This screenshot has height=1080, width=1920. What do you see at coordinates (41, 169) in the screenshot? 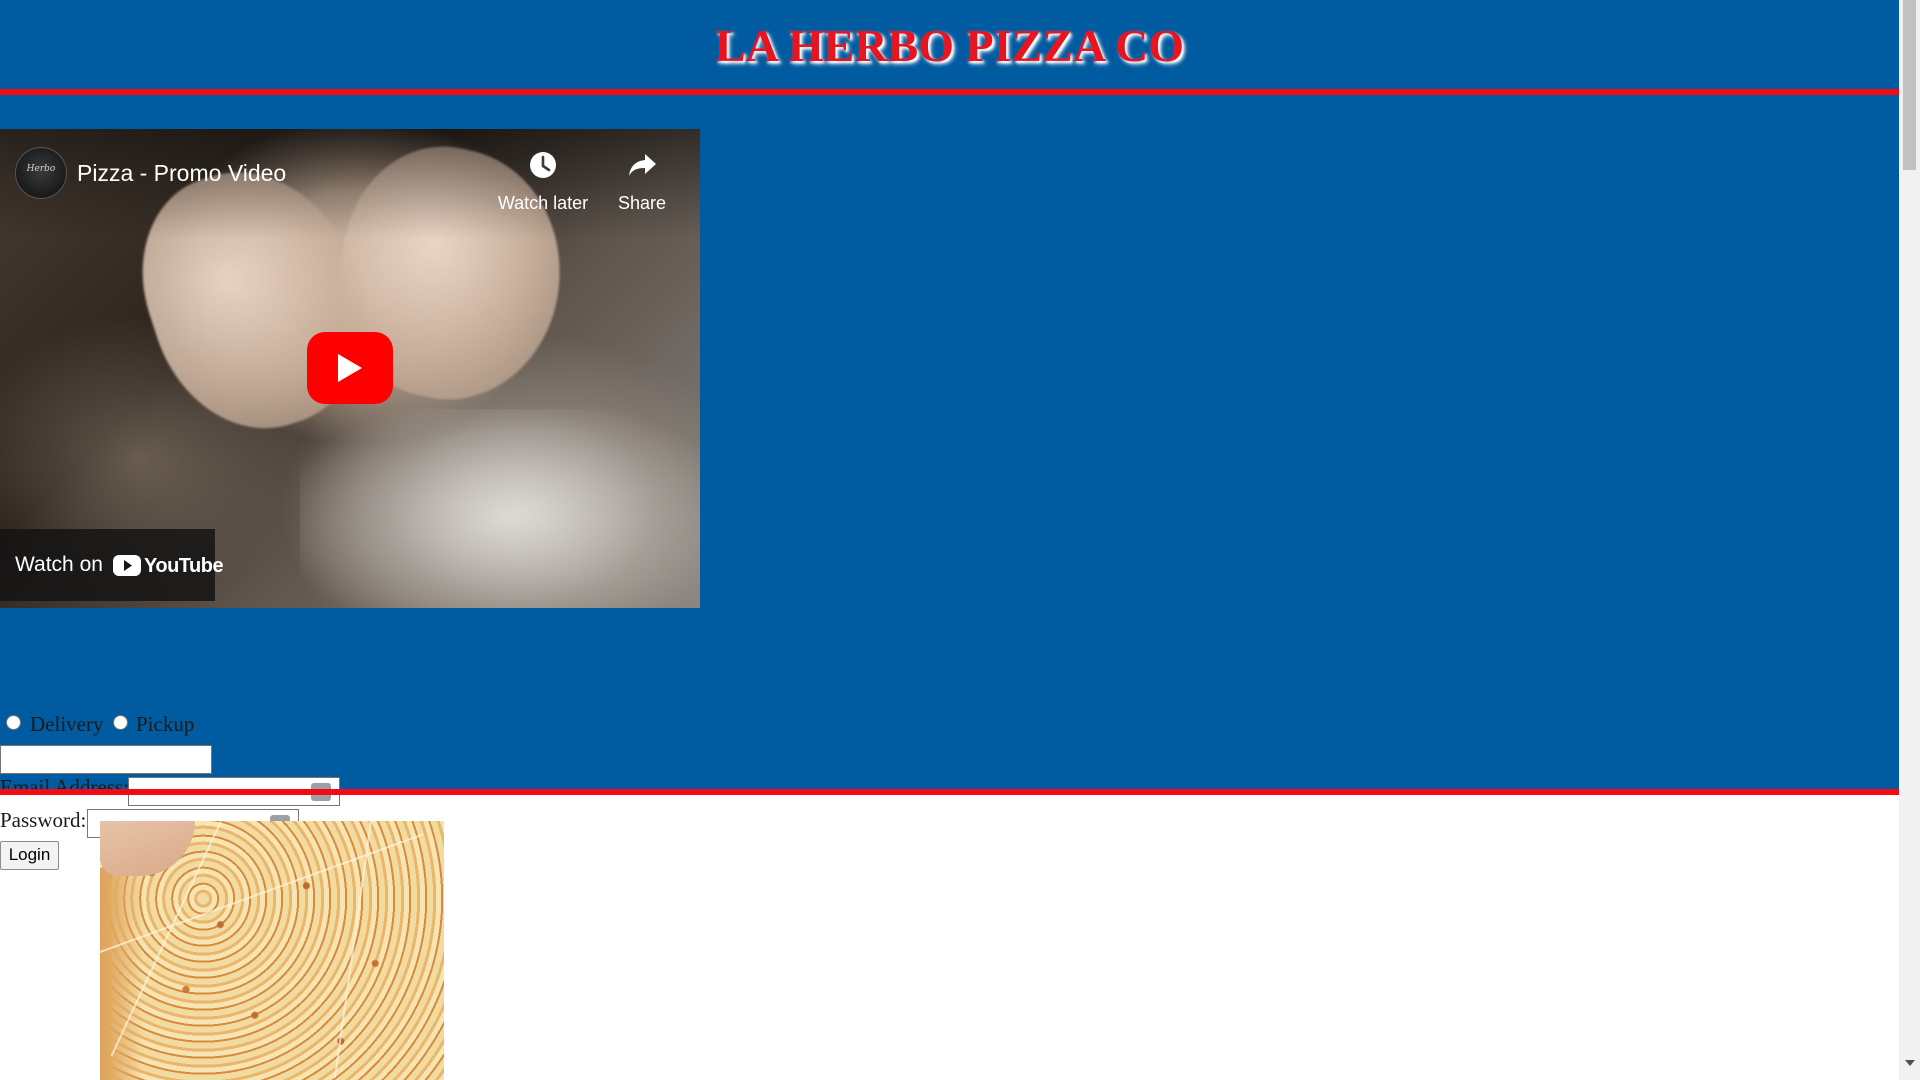
I see `channel-logo-text: Herbo` at bounding box center [41, 169].